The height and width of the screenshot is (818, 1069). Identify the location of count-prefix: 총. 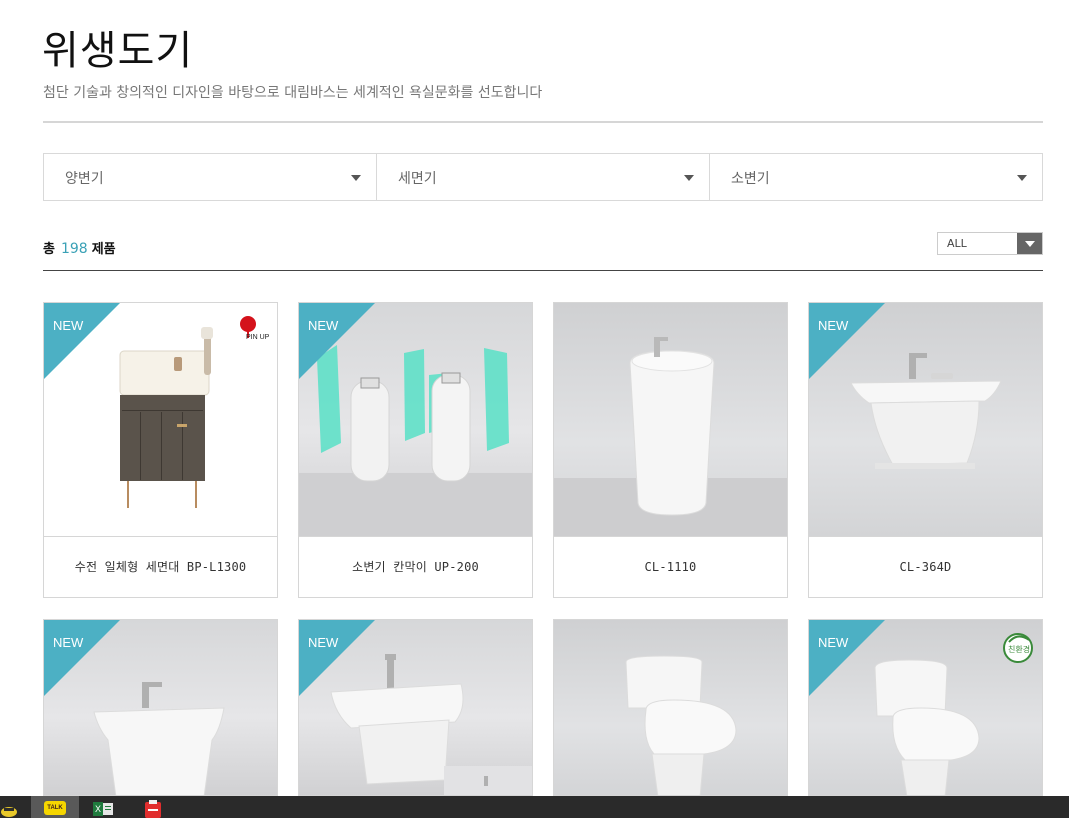
(49, 249).